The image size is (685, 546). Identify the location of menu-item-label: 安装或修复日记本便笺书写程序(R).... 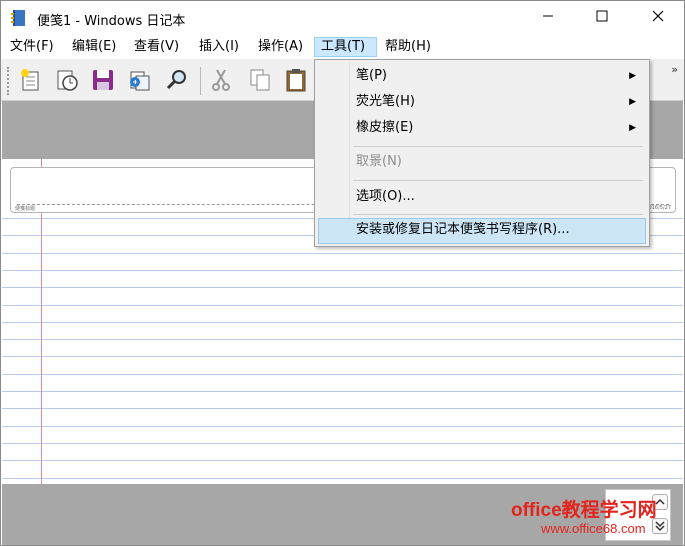
(463, 229).